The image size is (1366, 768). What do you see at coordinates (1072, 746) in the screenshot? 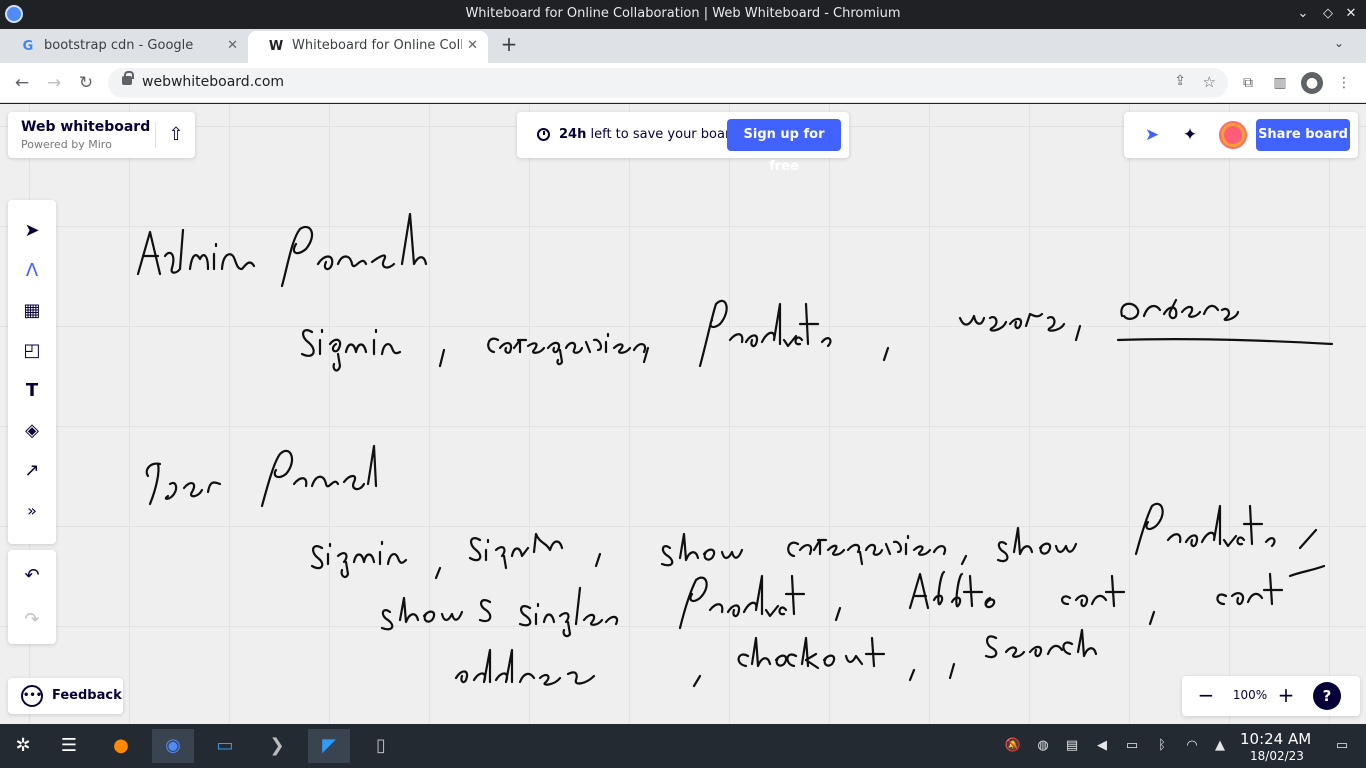
I see `clipboard-icon: ▤` at bounding box center [1072, 746].